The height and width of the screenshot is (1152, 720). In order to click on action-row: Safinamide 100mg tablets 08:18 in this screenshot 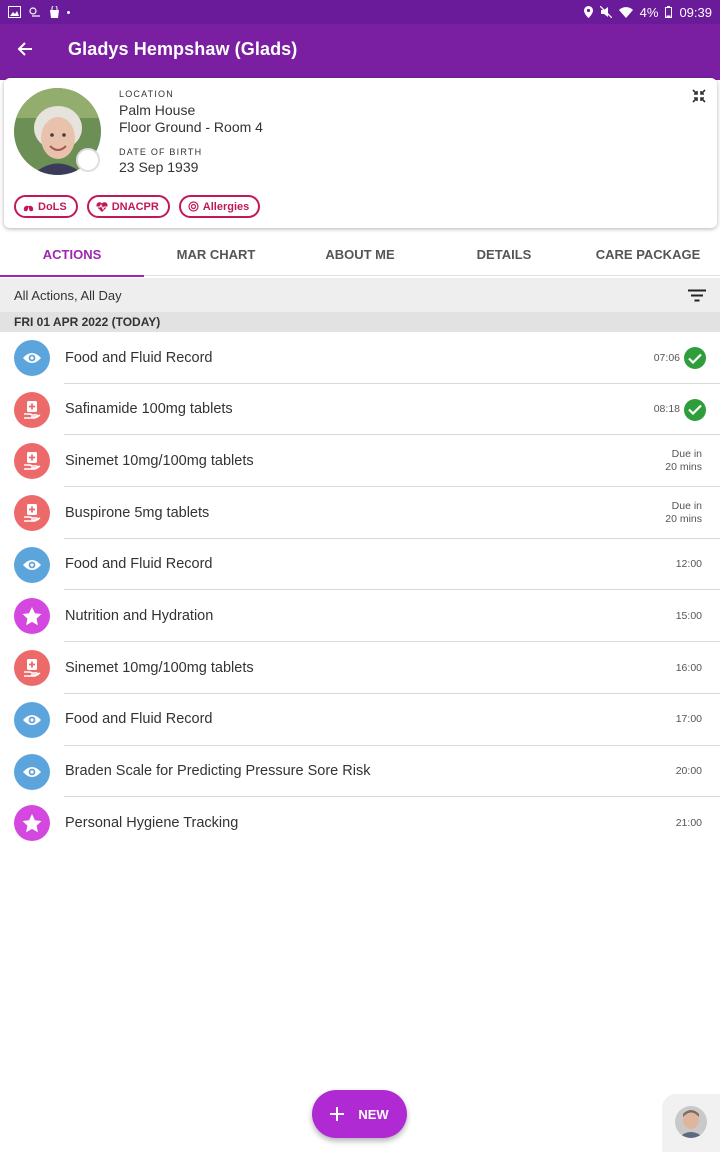, I will do `click(360, 410)`.